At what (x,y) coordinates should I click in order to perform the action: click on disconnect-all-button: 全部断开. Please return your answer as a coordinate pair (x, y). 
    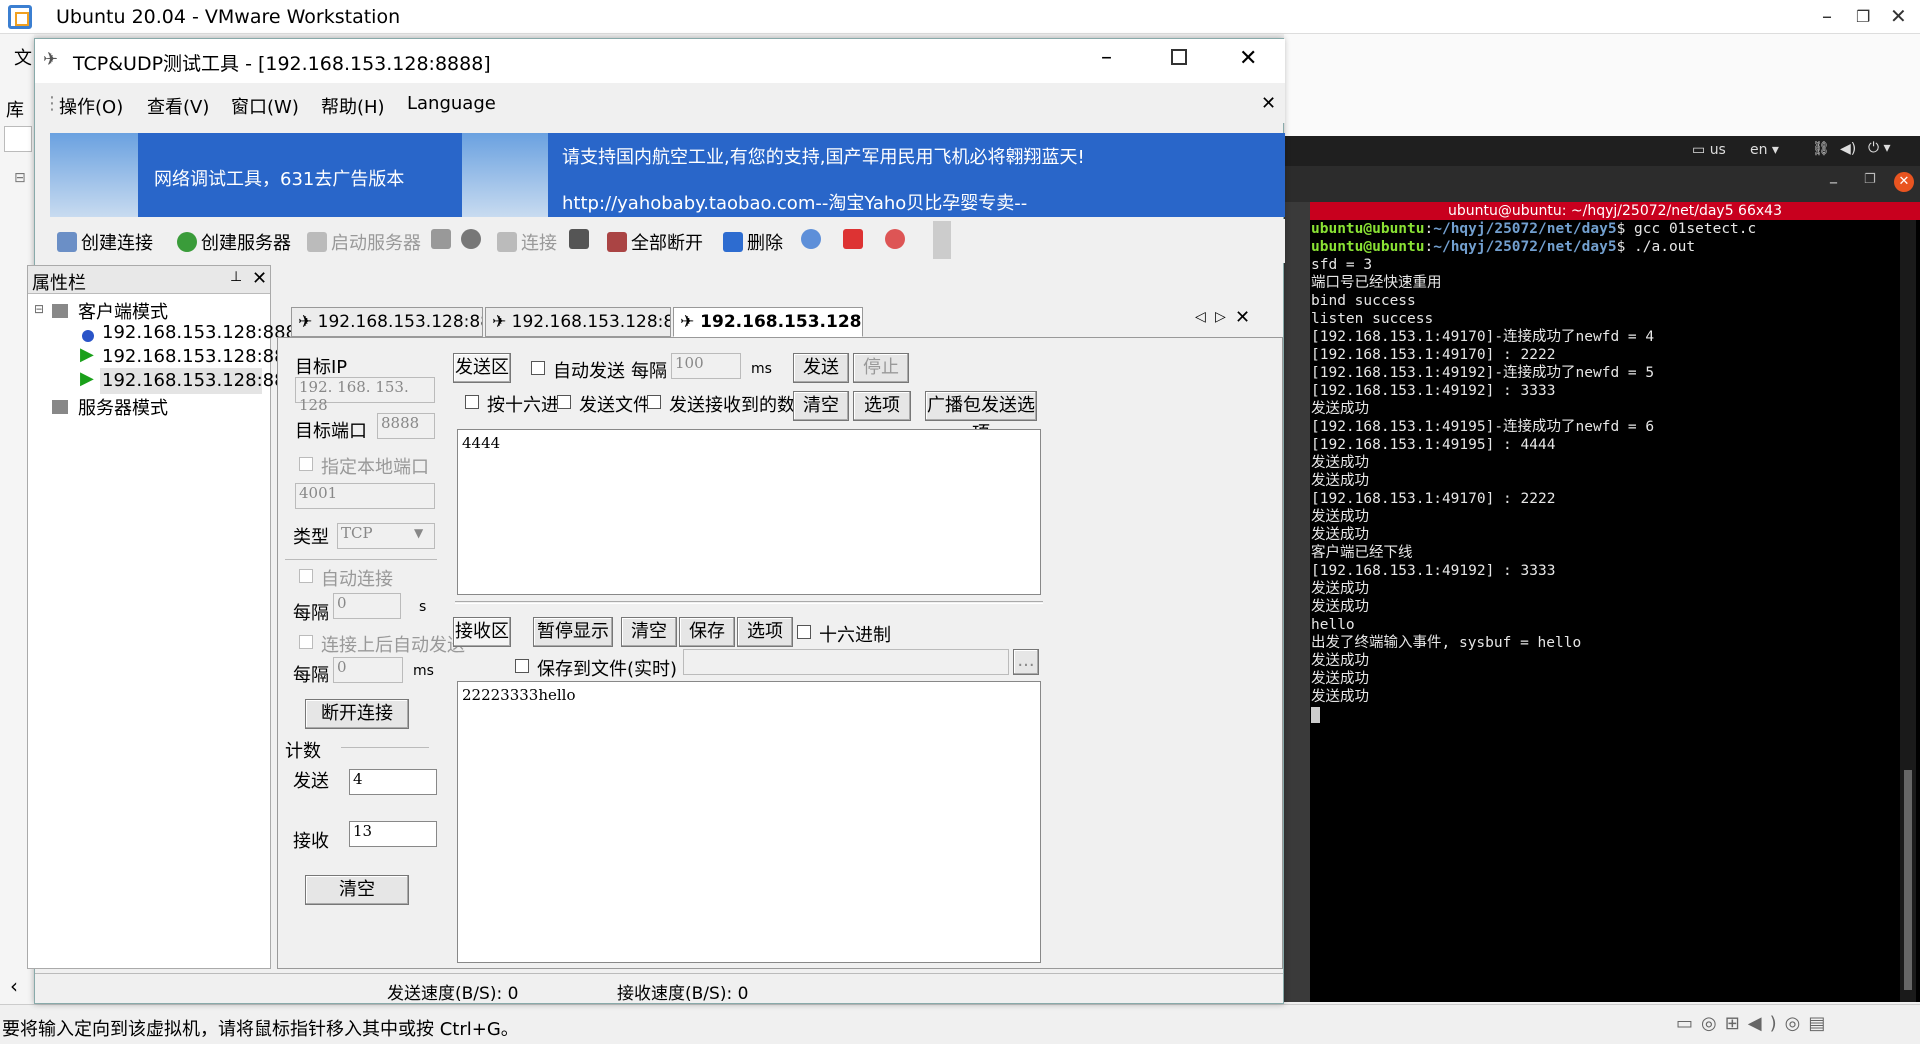
    Looking at the image, I should click on (655, 242).